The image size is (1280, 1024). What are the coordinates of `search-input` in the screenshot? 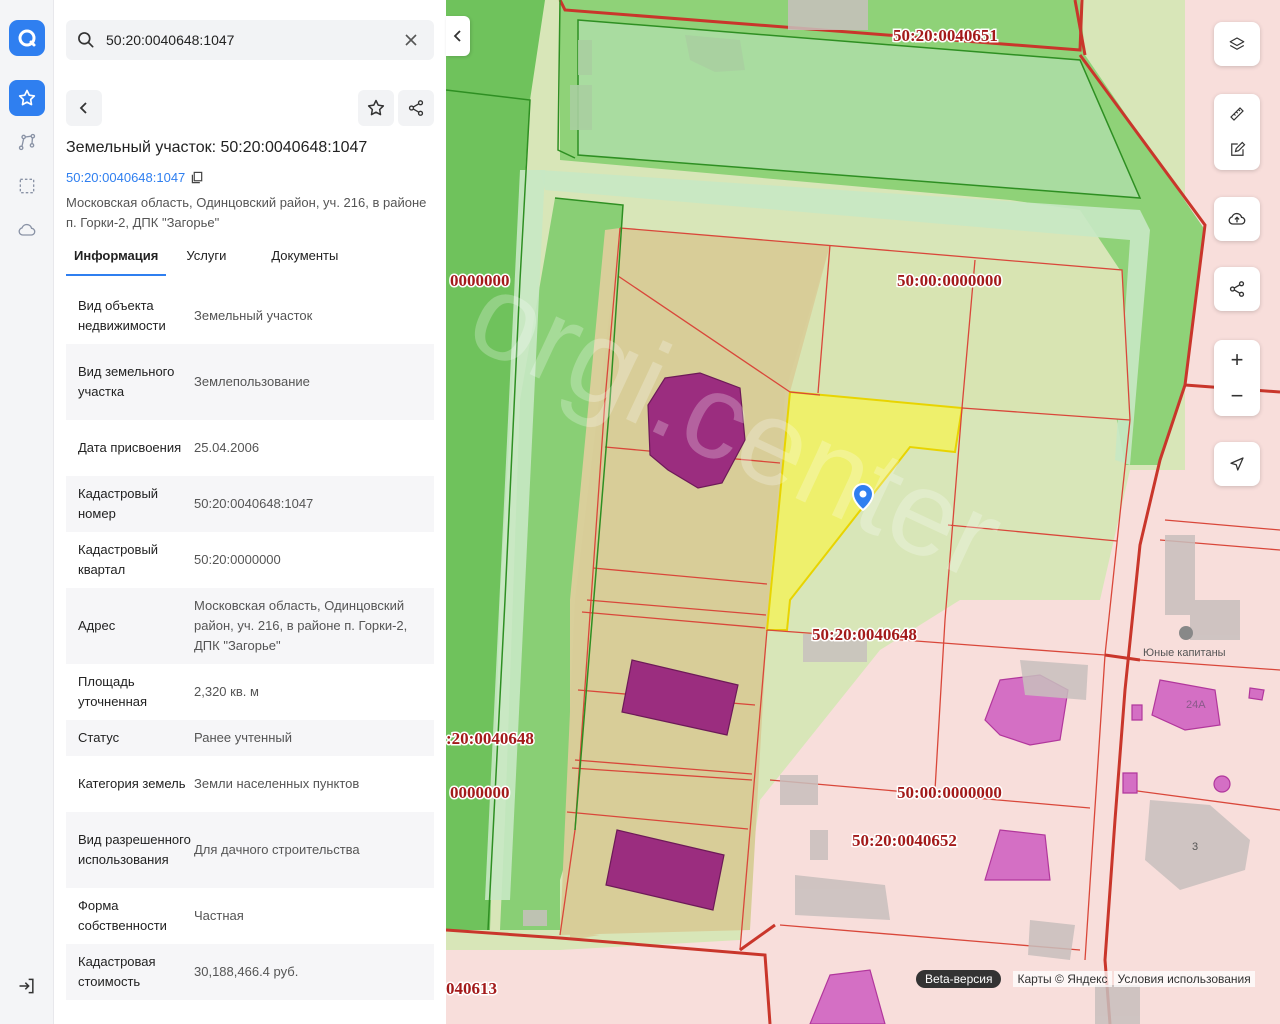 It's located at (251, 40).